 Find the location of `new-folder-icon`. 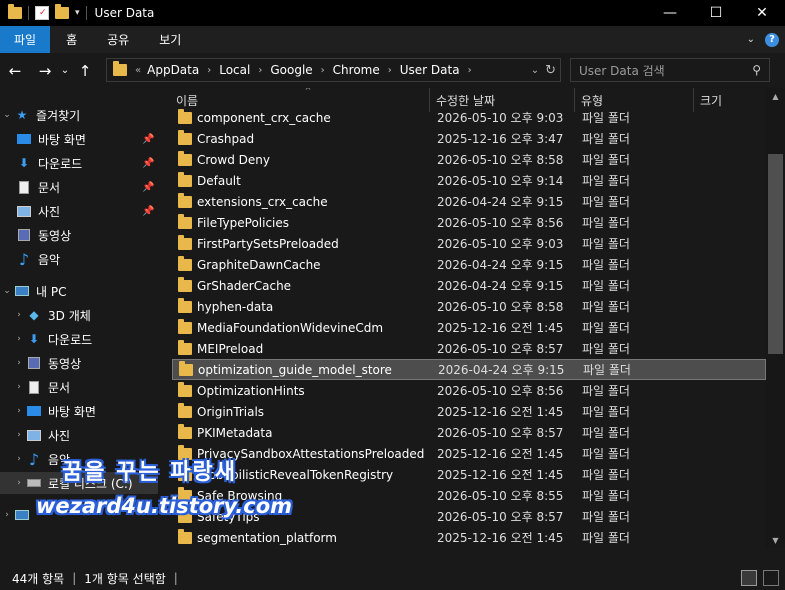

new-folder-icon is located at coordinates (62, 11).